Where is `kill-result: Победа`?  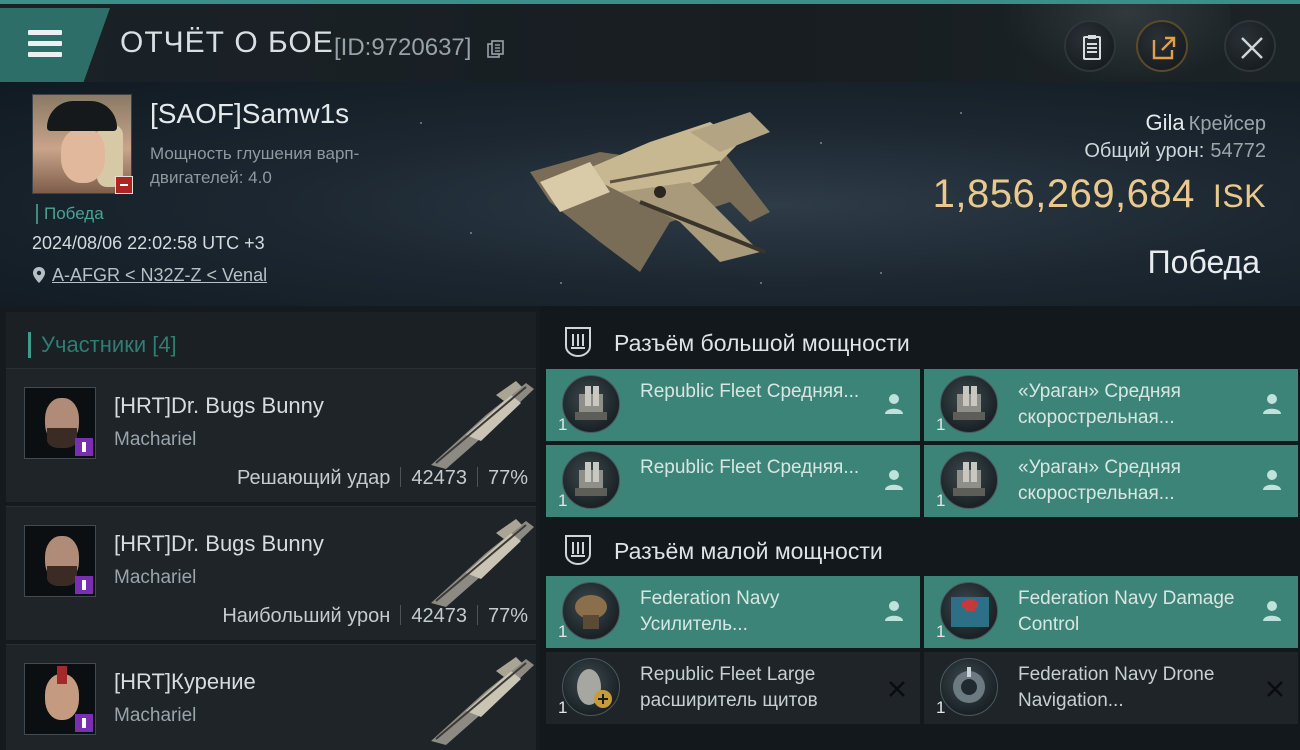 kill-result: Победа is located at coordinates (1203, 262).